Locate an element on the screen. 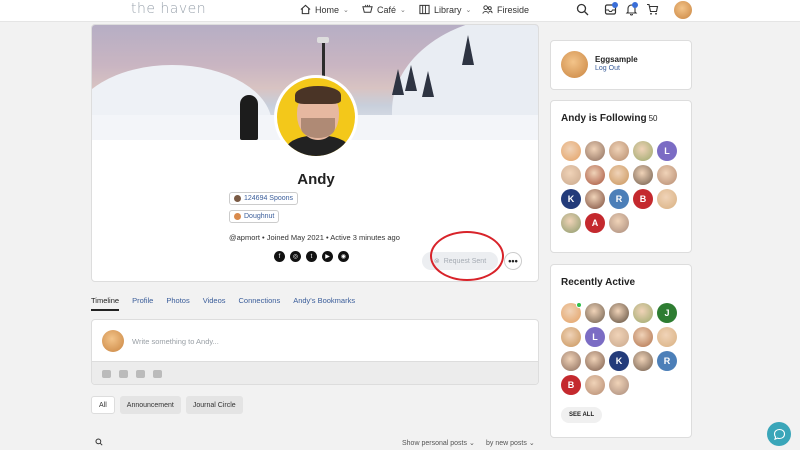  logout-link: Log Out is located at coordinates (607, 68).